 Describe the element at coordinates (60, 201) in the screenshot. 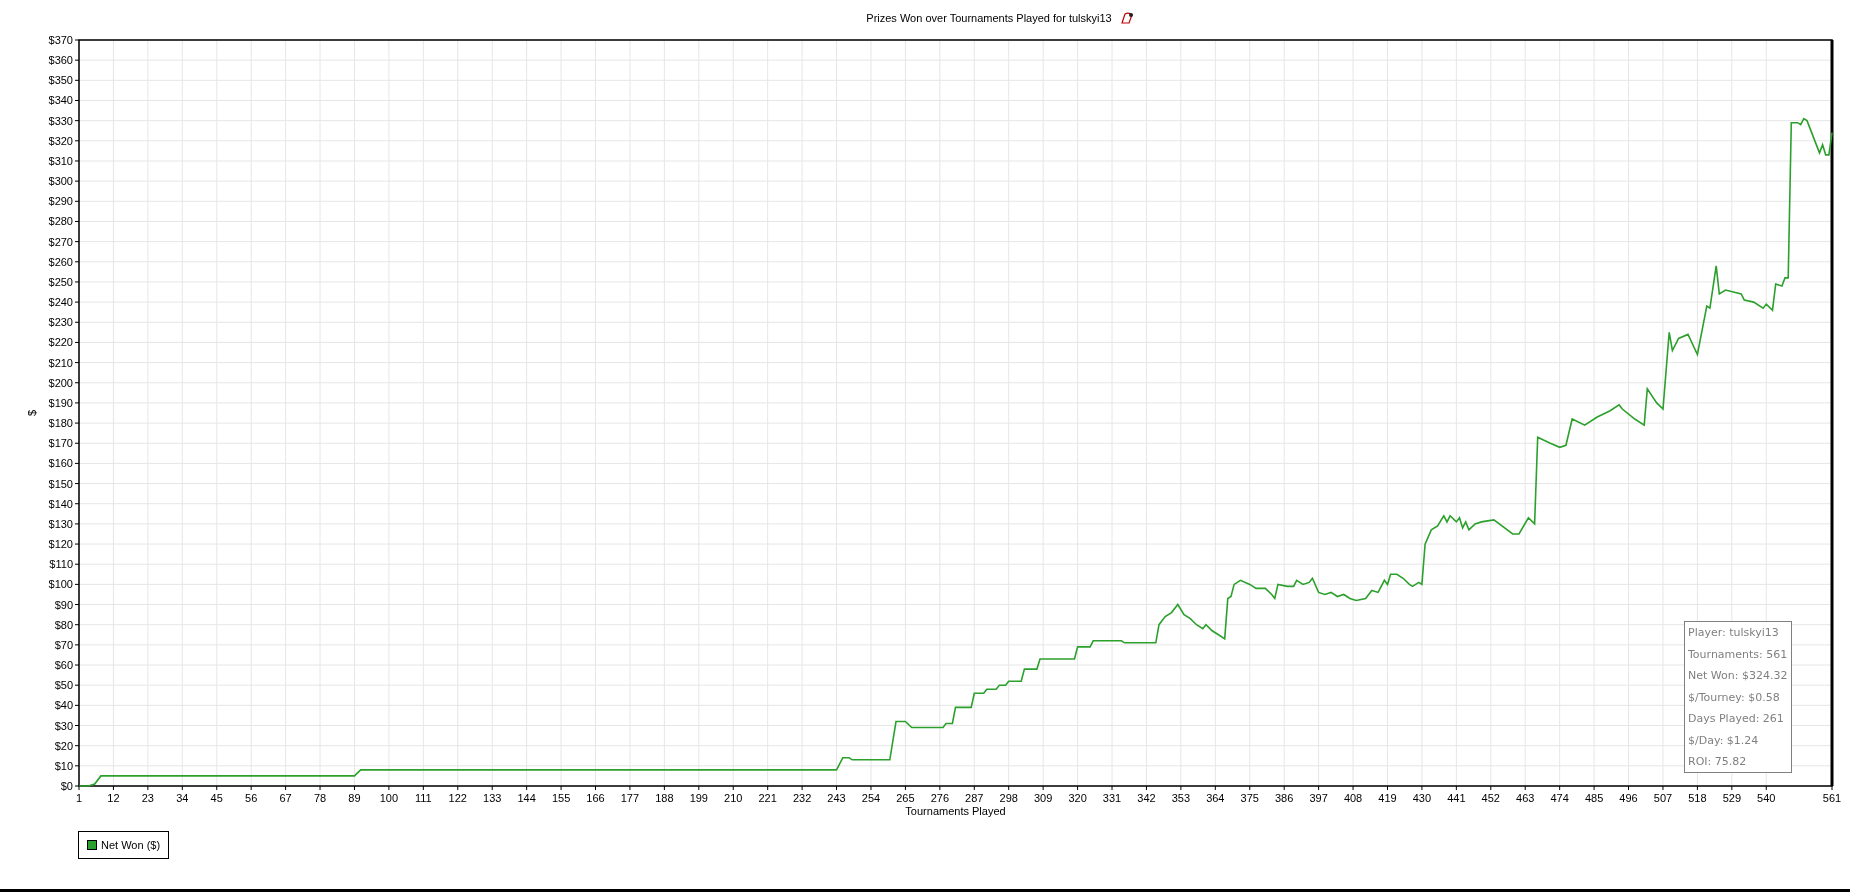

I see `y-tick-label: $290` at that location.